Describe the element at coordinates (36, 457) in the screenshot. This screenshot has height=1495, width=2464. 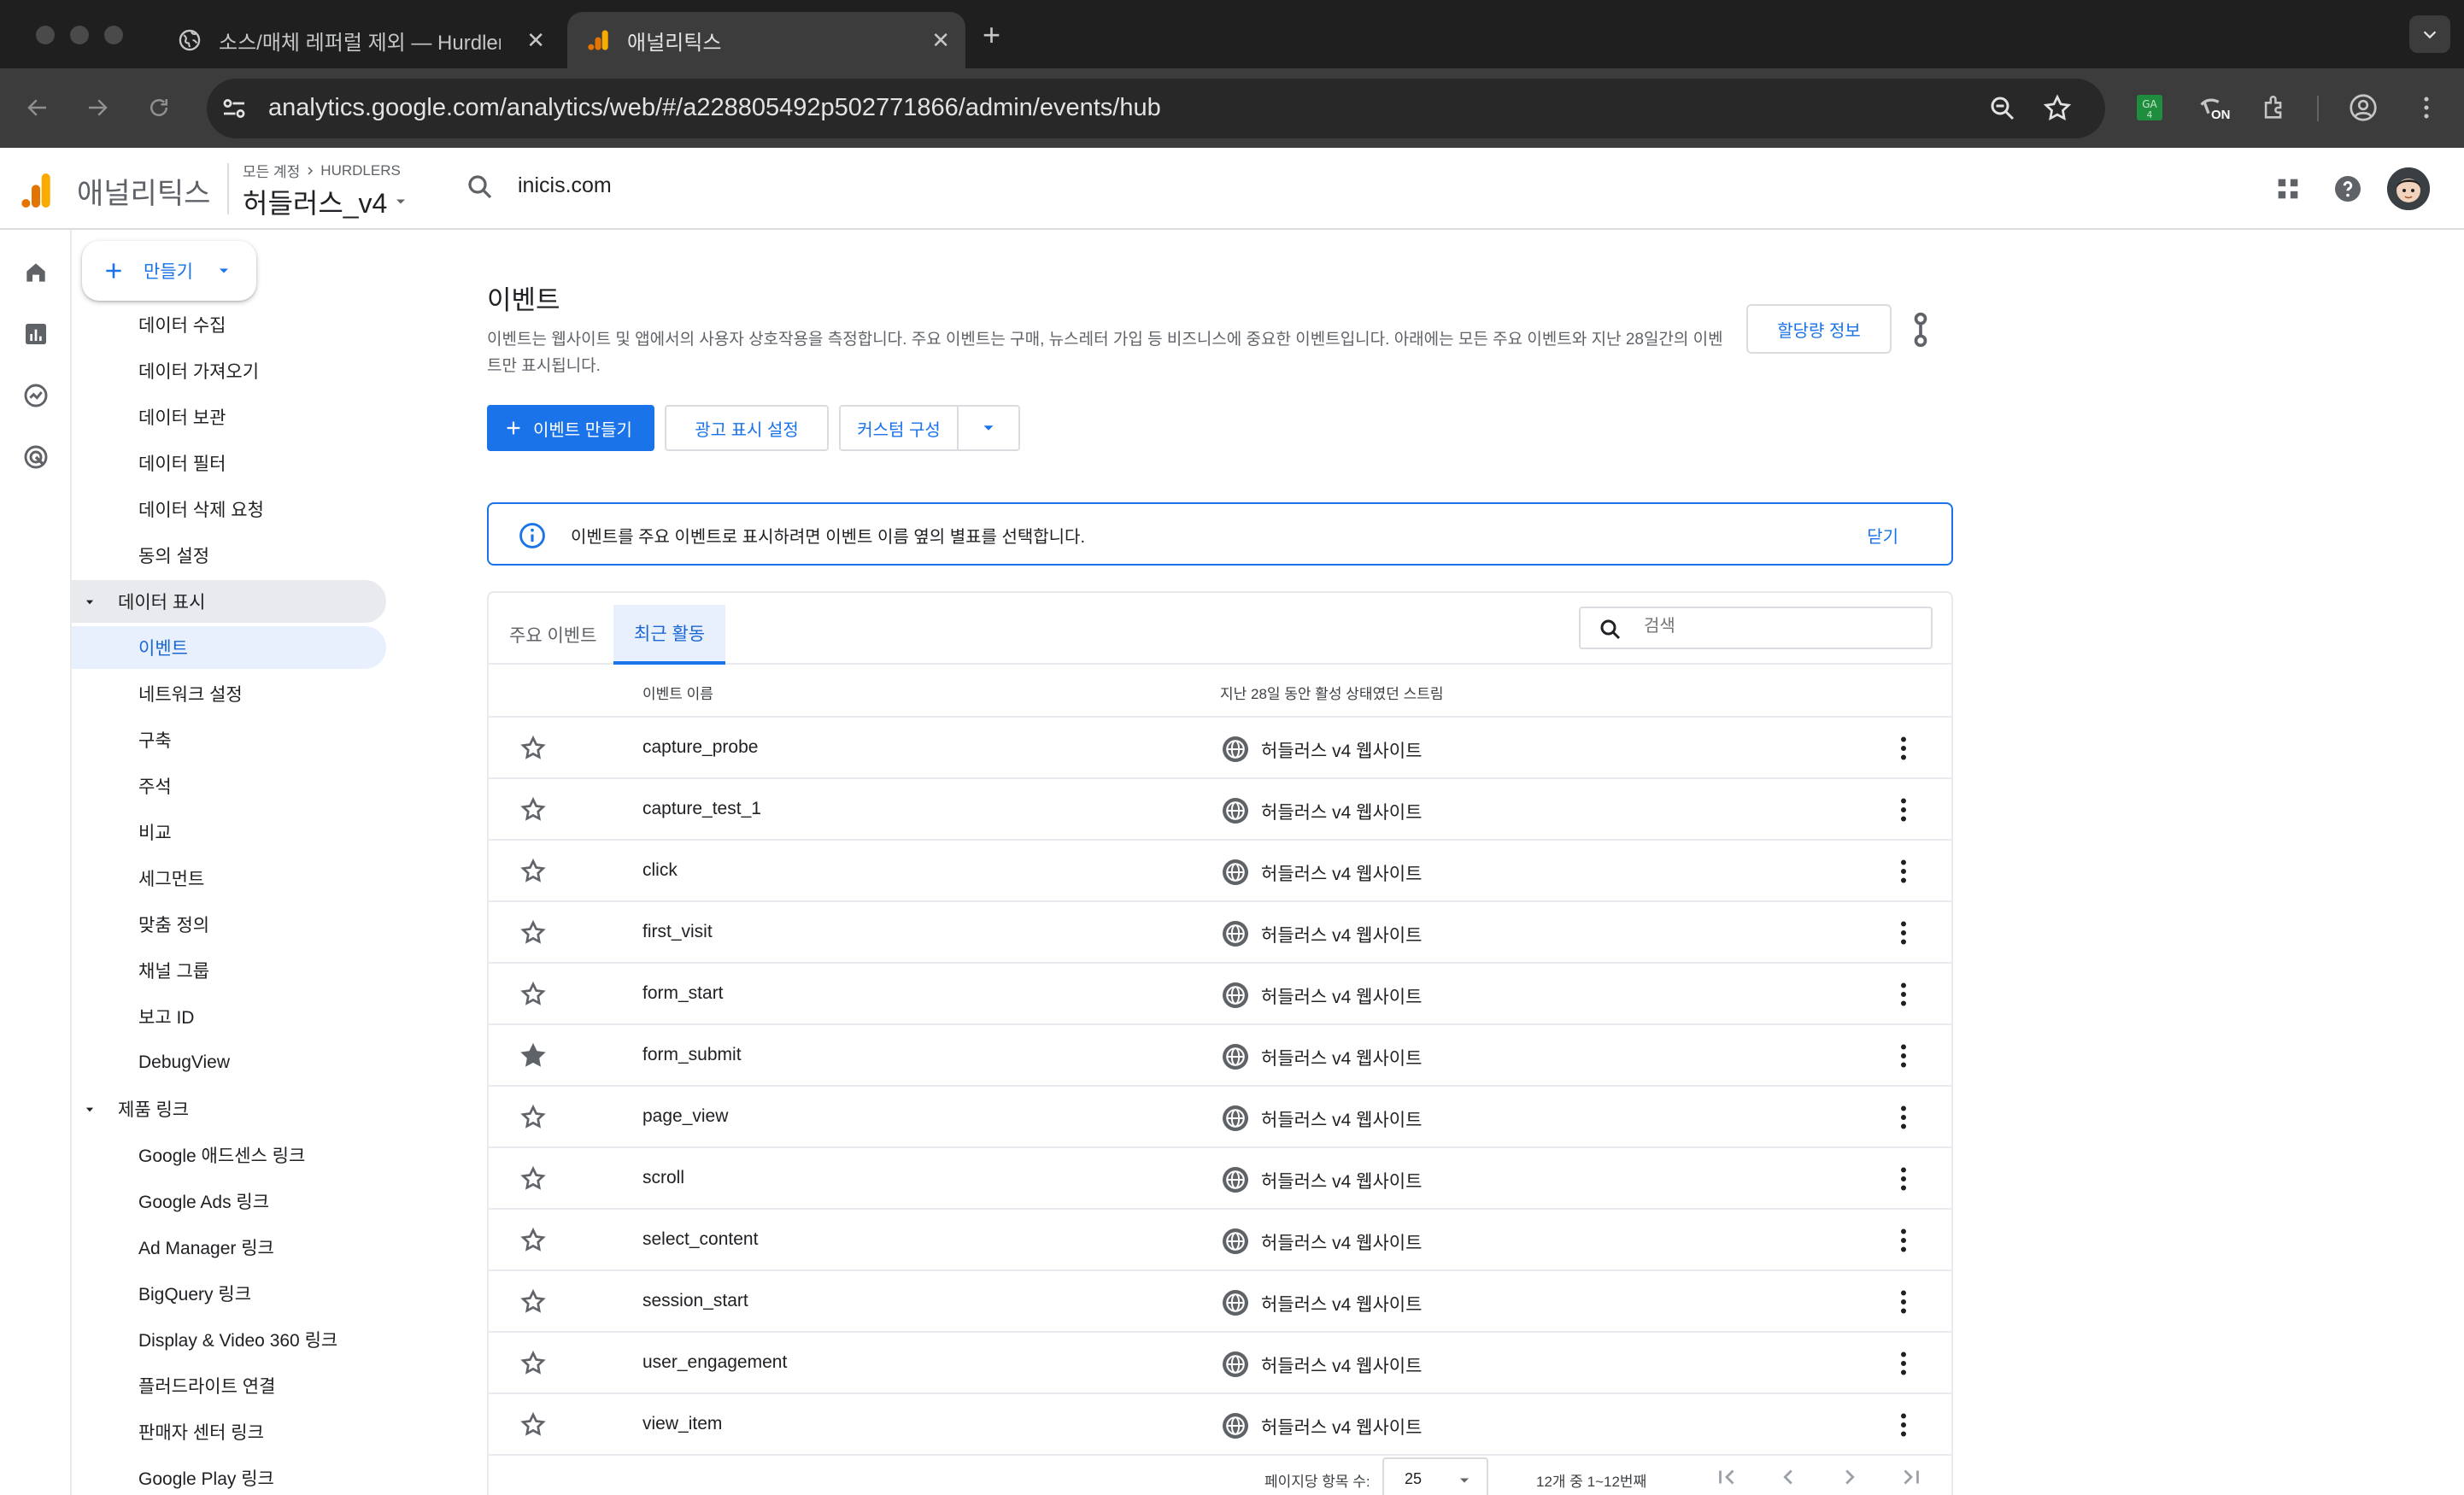
I see `advertising-icon` at that location.